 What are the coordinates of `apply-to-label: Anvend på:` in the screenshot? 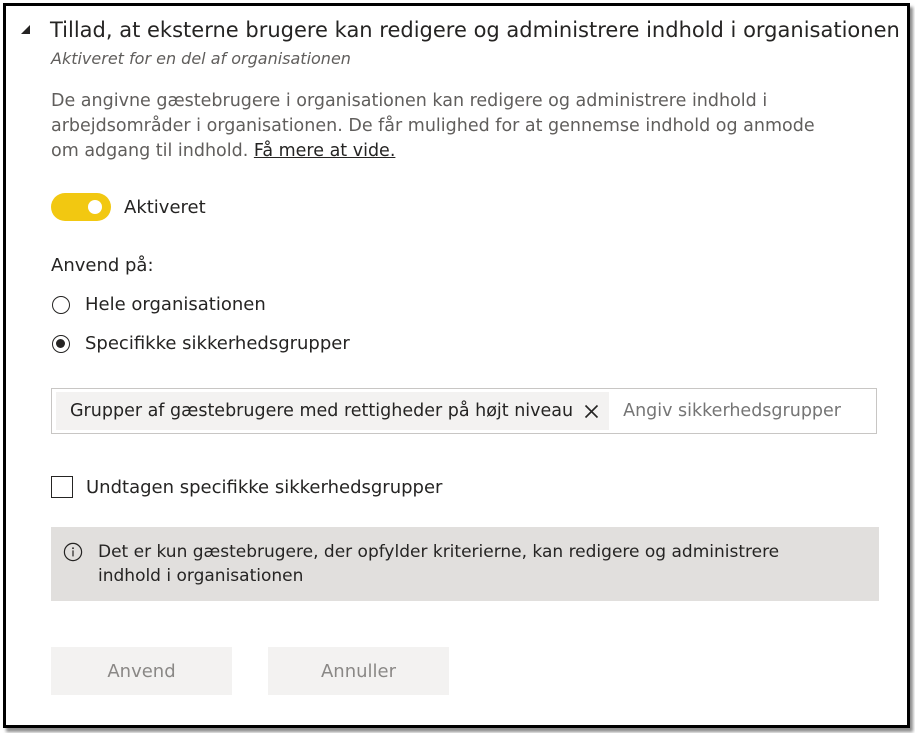 It's located at (102, 265).